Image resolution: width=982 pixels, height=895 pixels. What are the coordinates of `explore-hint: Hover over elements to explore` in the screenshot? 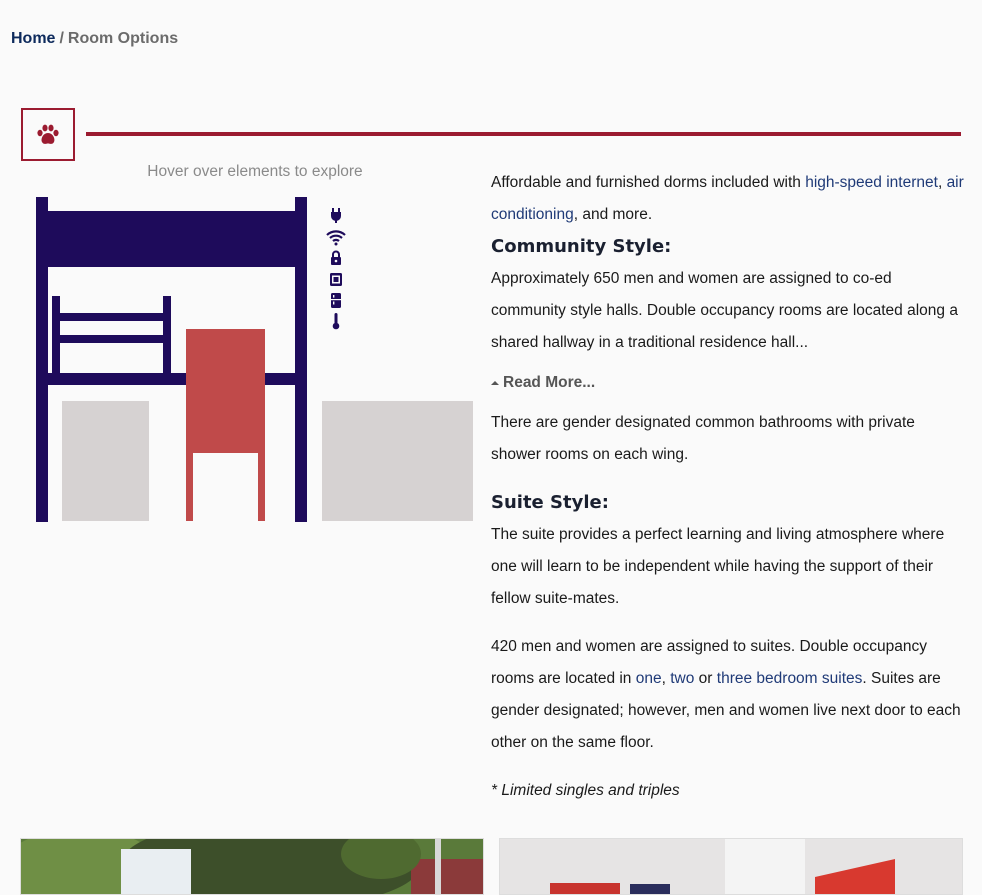 It's located at (255, 171).